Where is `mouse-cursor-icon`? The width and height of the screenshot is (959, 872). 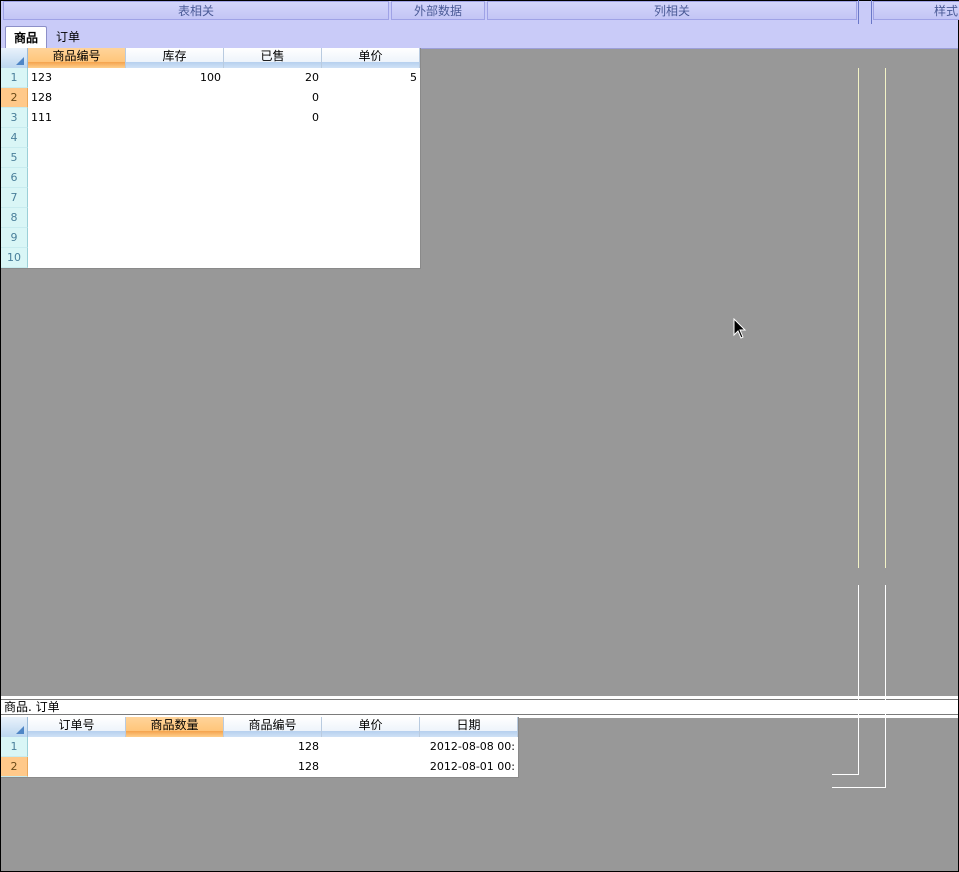
mouse-cursor-icon is located at coordinates (740, 328).